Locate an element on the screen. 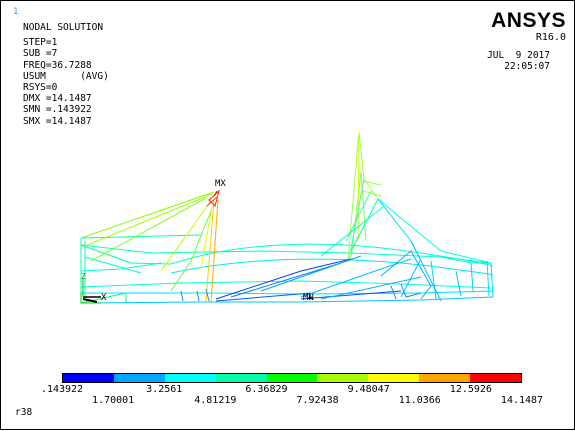 This screenshot has width=575, height=431. legend-tick-3: 4.81219 is located at coordinates (215, 400).